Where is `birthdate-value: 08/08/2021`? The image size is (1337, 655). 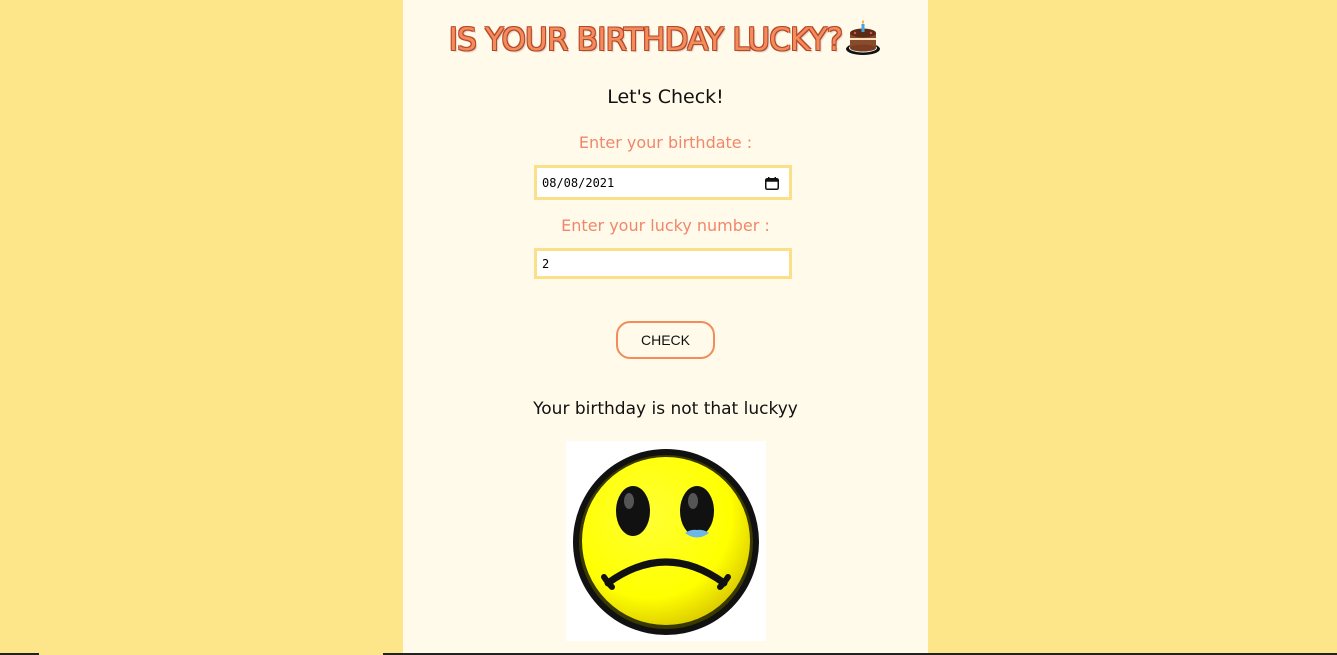
birthdate-value: 08/08/2021 is located at coordinates (578, 182).